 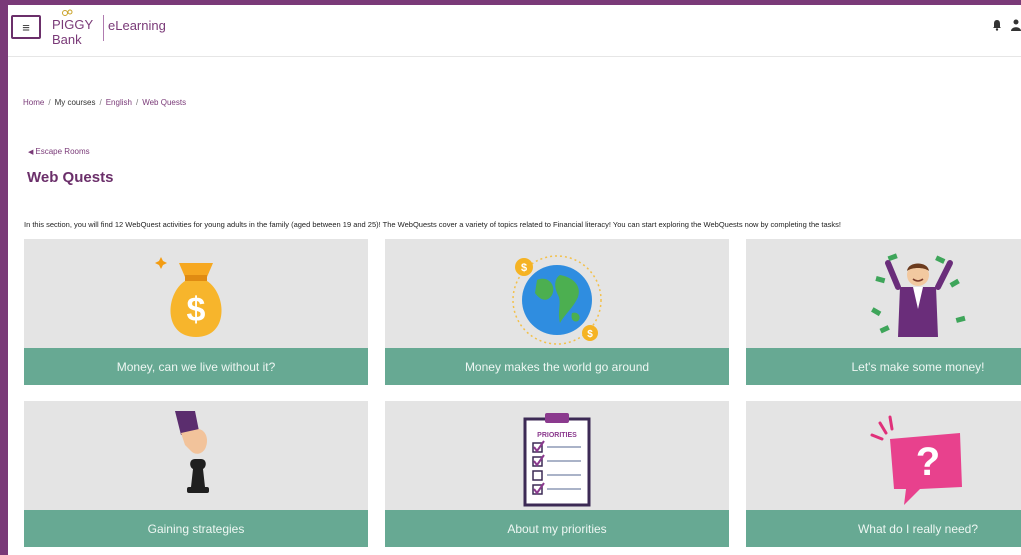 I want to click on previous-section-label: Escape Rooms, so click(x=62, y=151).